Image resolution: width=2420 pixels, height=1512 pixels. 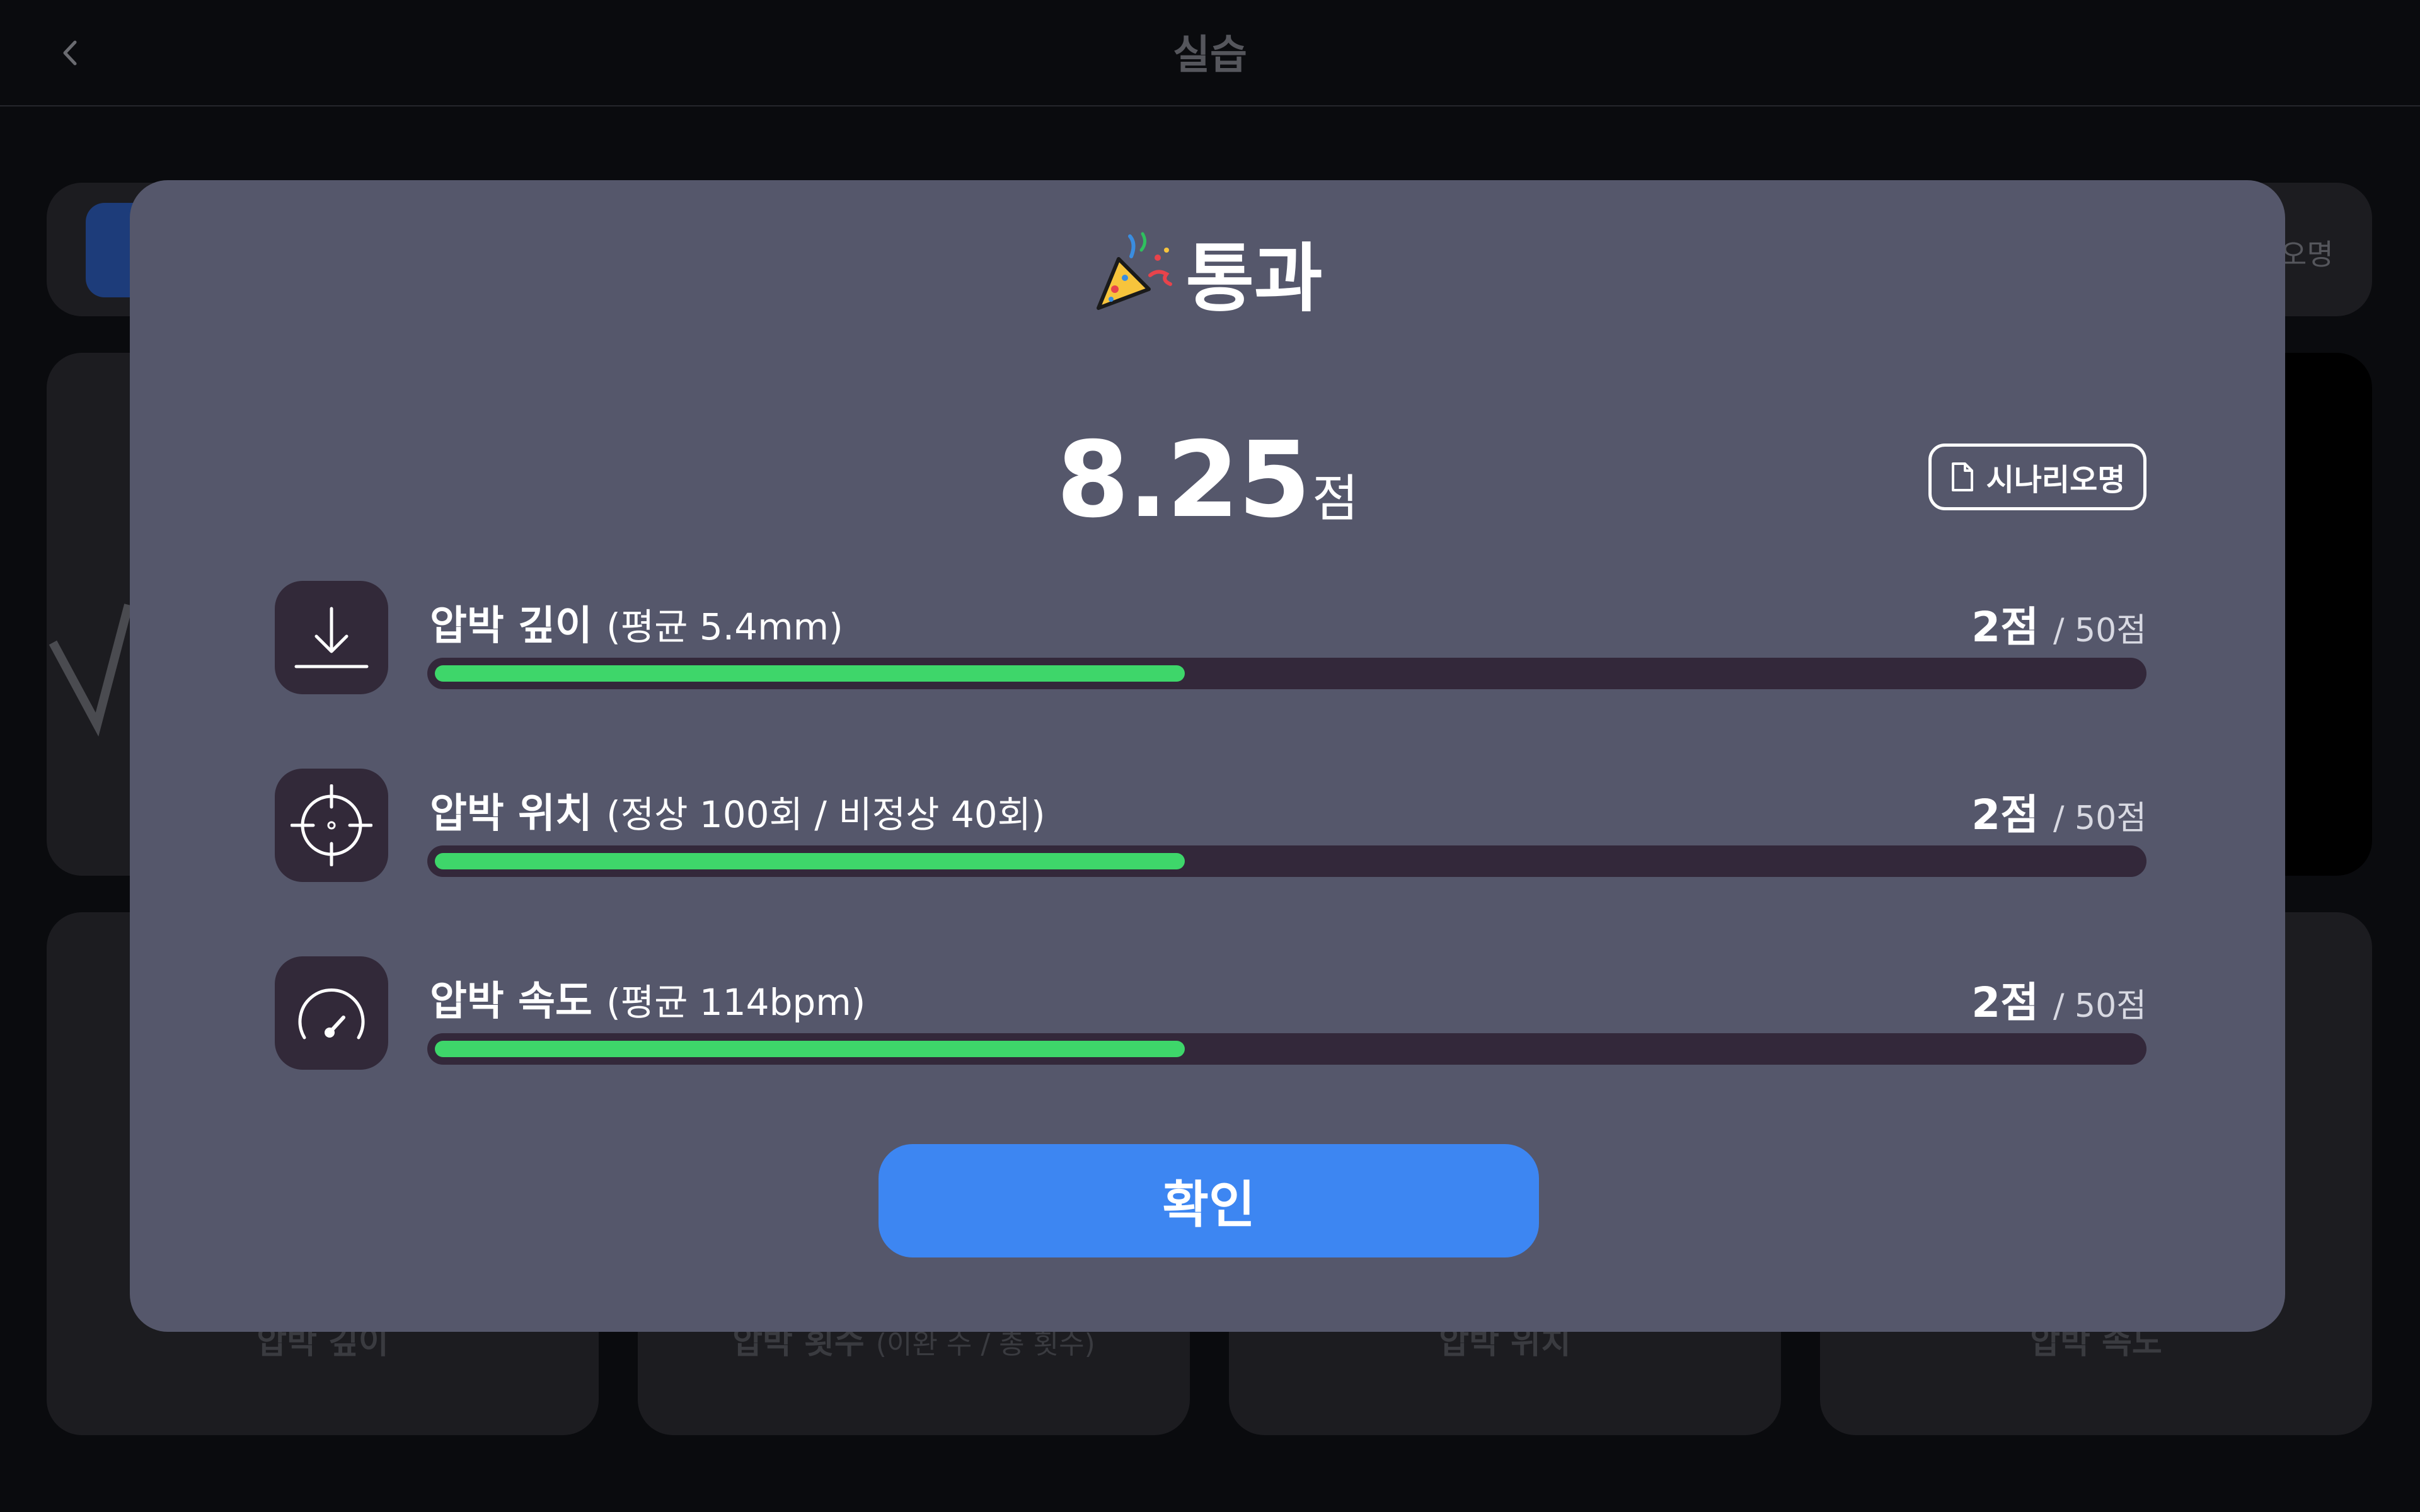 What do you see at coordinates (1135, 271) in the screenshot?
I see `party-popper-icon` at bounding box center [1135, 271].